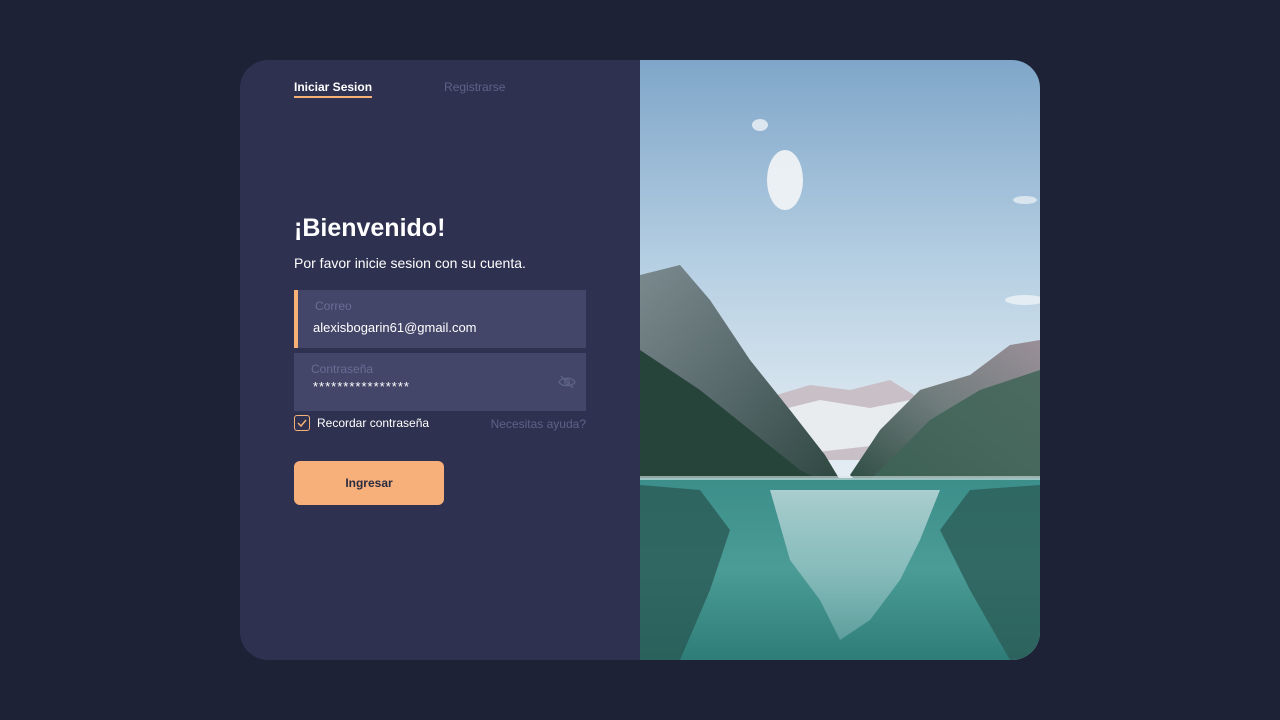 The width and height of the screenshot is (1280, 720). What do you see at coordinates (567, 382) in the screenshot?
I see `eye-off-icon` at bounding box center [567, 382].